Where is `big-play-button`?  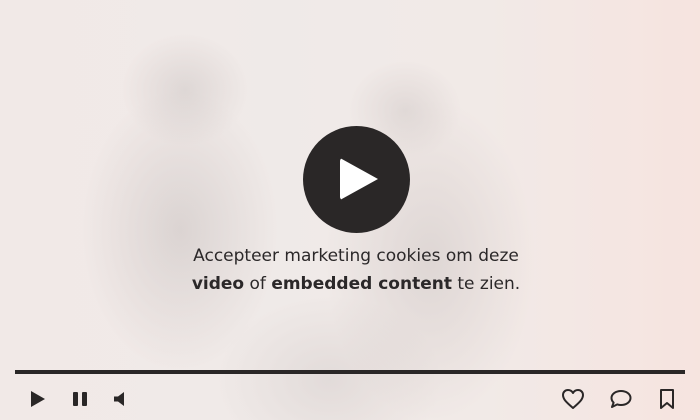 big-play-button is located at coordinates (356, 179).